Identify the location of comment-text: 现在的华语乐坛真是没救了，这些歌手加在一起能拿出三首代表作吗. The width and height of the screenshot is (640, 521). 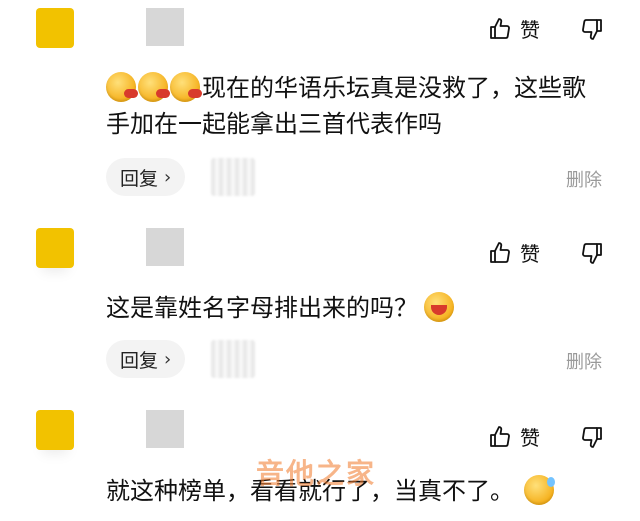
(356, 106).